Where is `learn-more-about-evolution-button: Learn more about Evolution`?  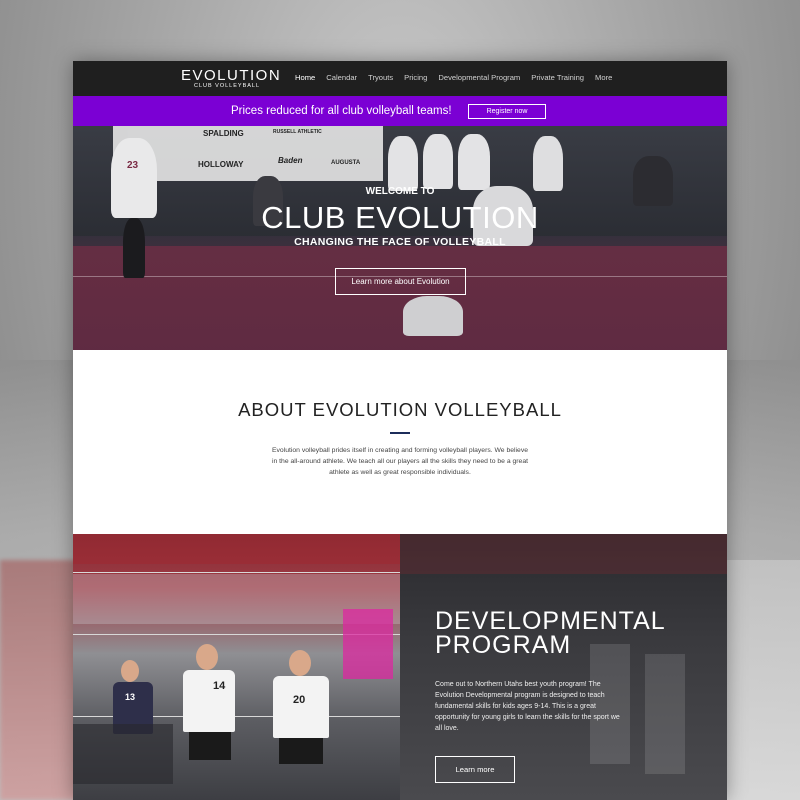 learn-more-about-evolution-button: Learn more about Evolution is located at coordinates (400, 281).